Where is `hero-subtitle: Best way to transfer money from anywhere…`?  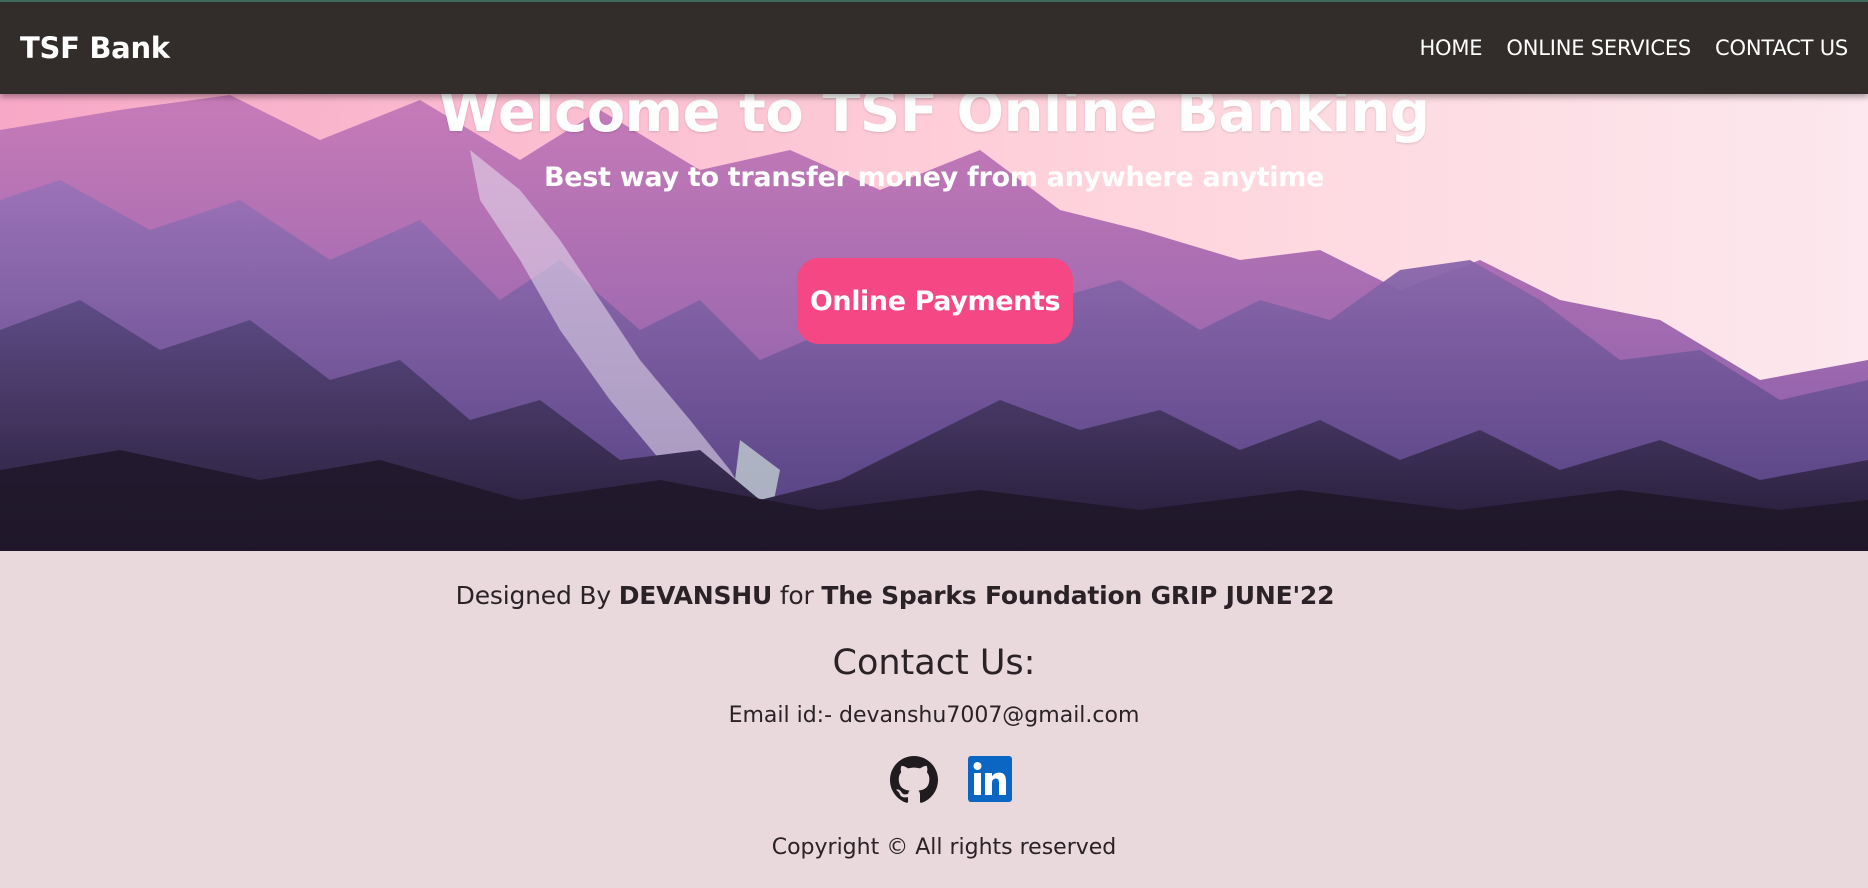 hero-subtitle: Best way to transfer money from anywhere… is located at coordinates (934, 177).